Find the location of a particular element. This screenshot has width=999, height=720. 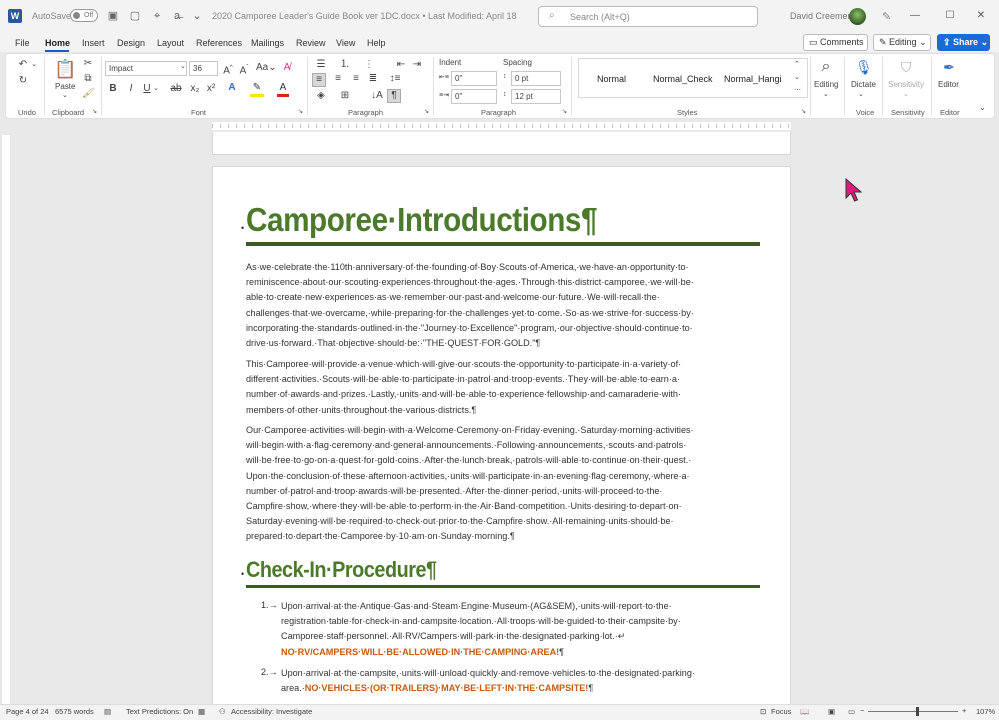

zoom-slider is located at coordinates (913, 711).